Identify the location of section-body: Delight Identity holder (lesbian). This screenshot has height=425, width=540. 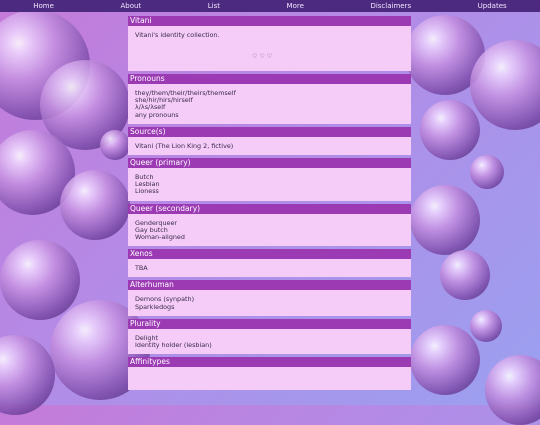
(269, 341).